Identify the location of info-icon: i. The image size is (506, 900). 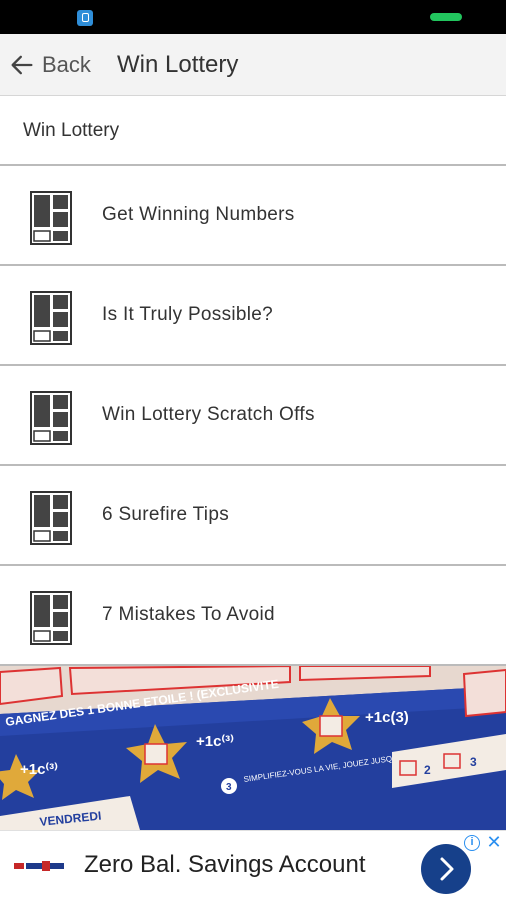
(472, 843).